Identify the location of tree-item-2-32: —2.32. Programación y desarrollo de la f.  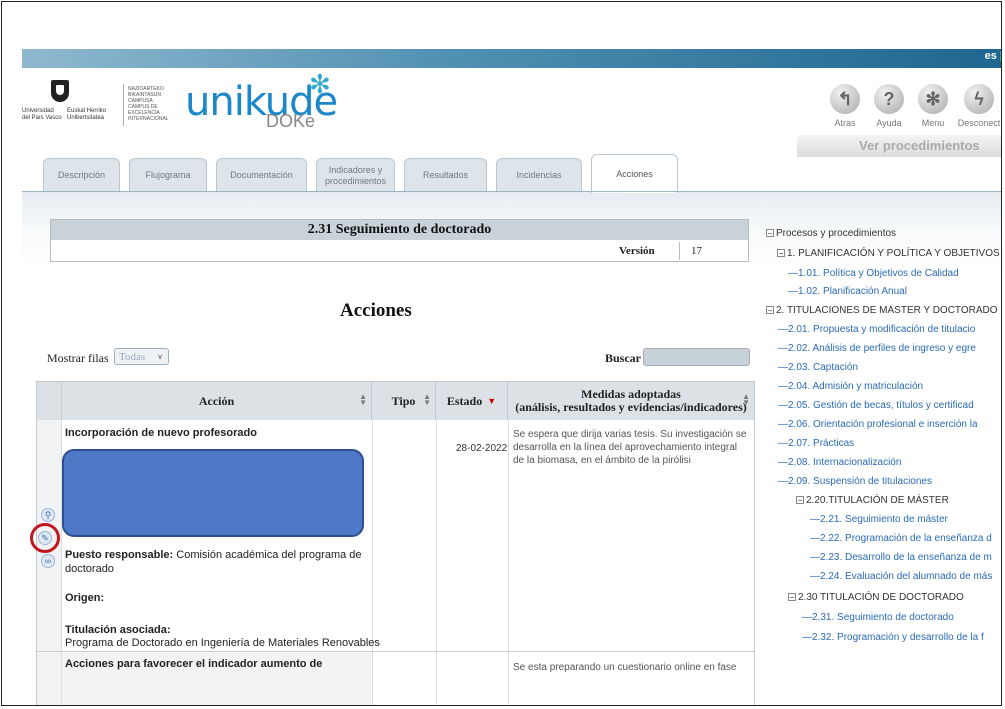
(893, 638).